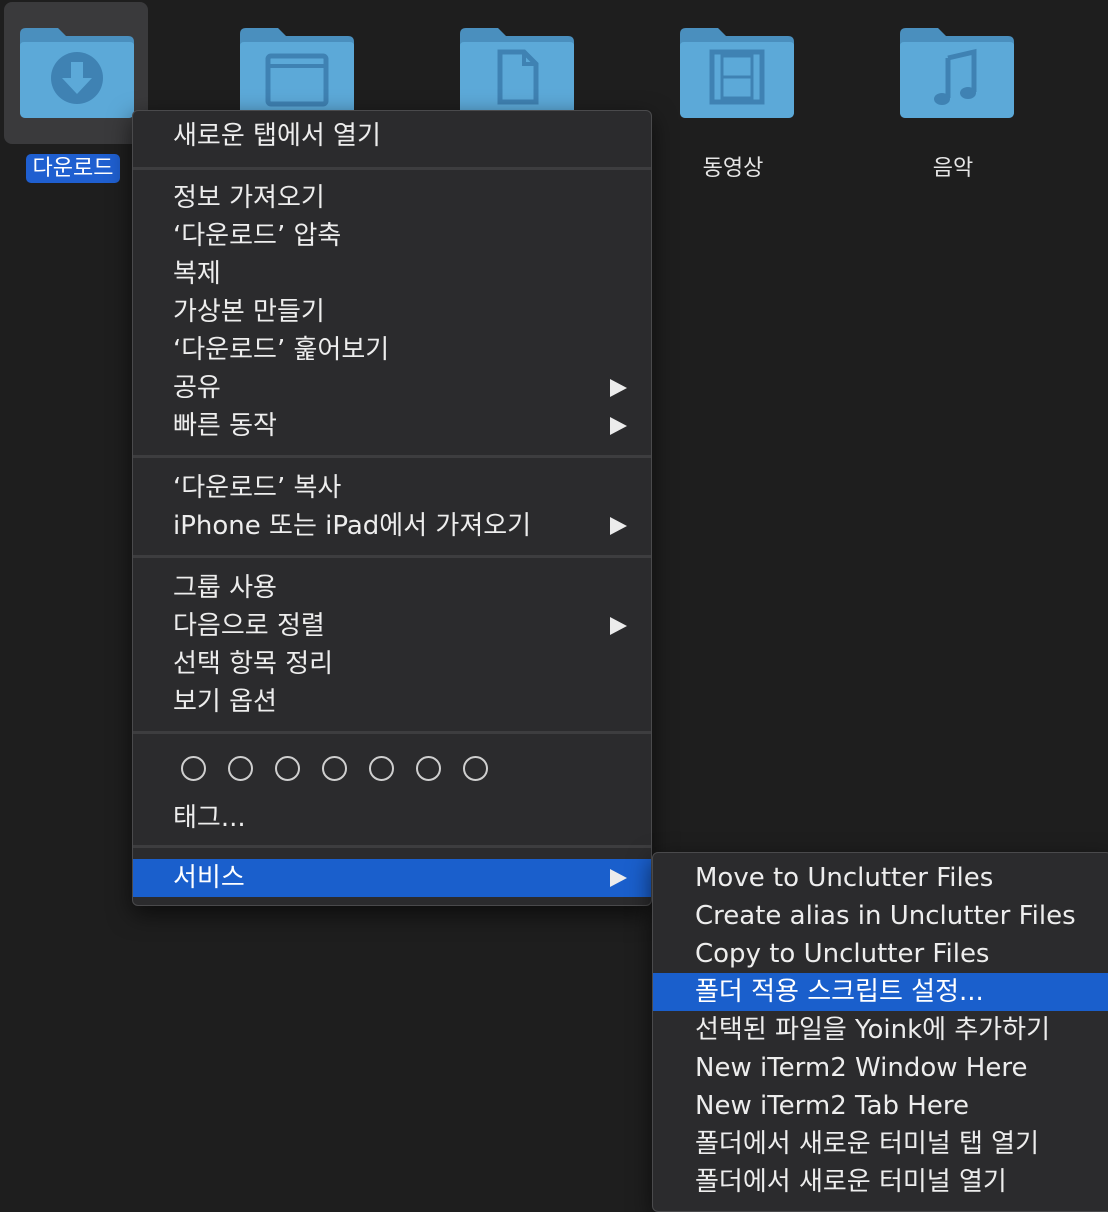  Describe the element at coordinates (392, 426) in the screenshot. I see `menu-item-quick-actions: 빠른 동작` at that location.